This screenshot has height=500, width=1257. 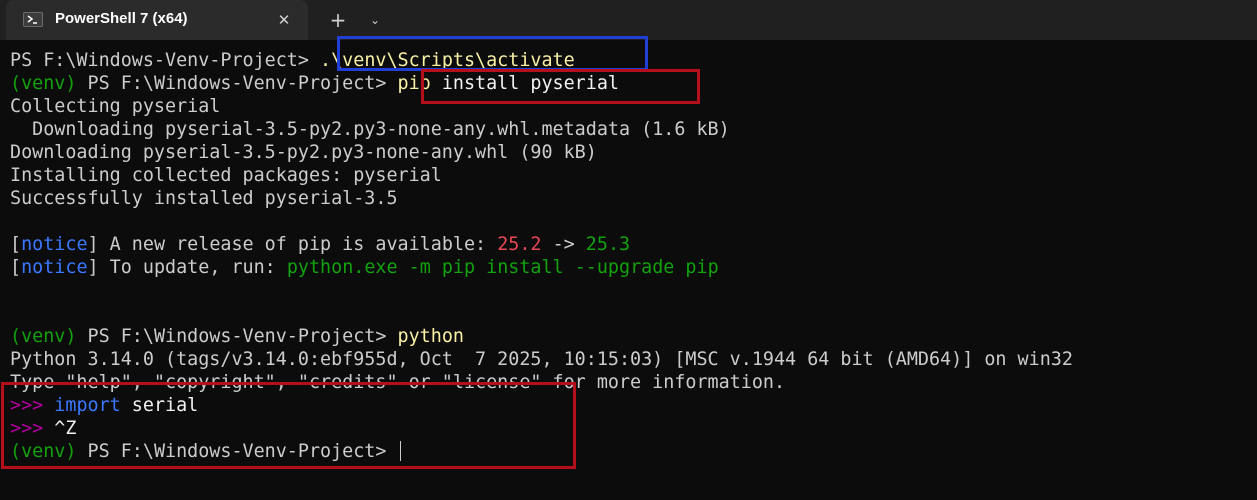 What do you see at coordinates (298, 244) in the screenshot?
I see `notice-text: A new release of pip is available:` at bounding box center [298, 244].